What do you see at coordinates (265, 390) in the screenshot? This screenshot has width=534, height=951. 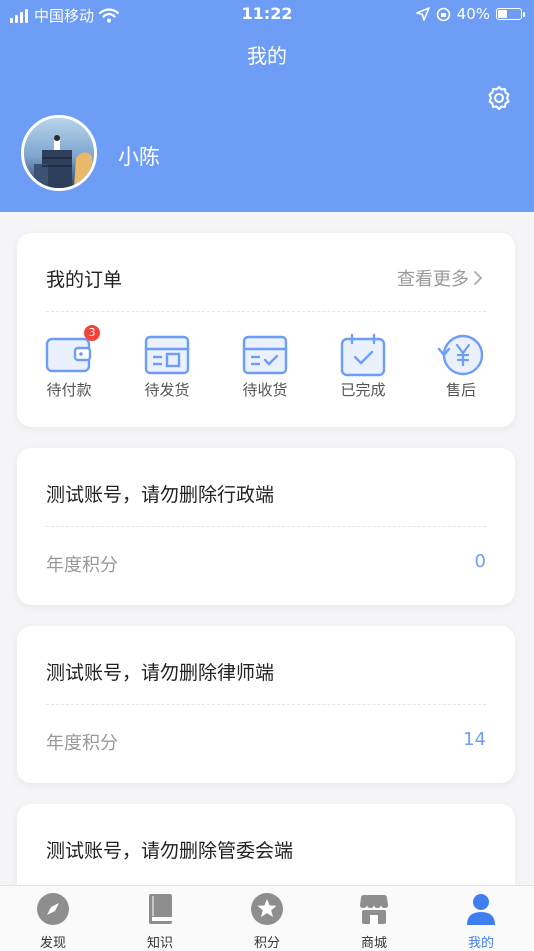 I see `order-label: 待收货` at bounding box center [265, 390].